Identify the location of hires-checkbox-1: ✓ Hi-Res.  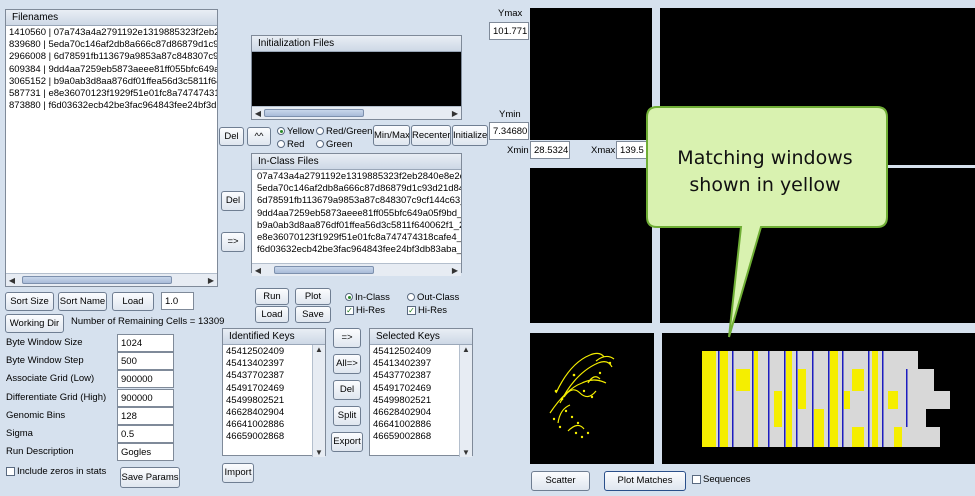
(365, 310).